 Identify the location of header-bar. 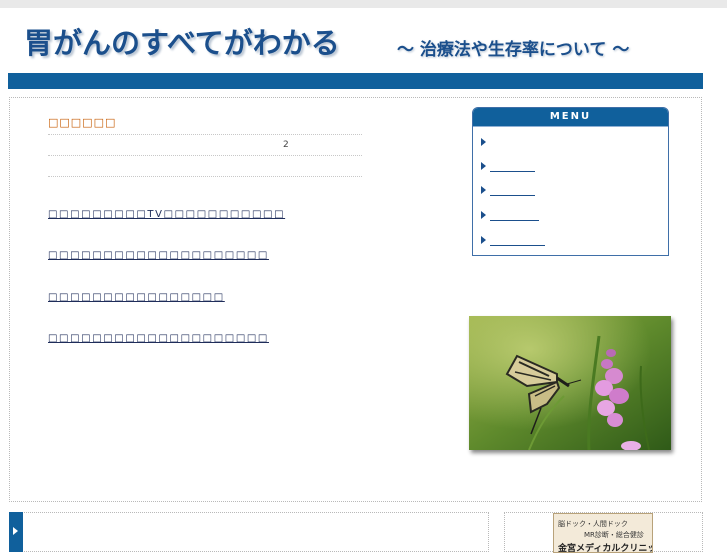
(355, 81).